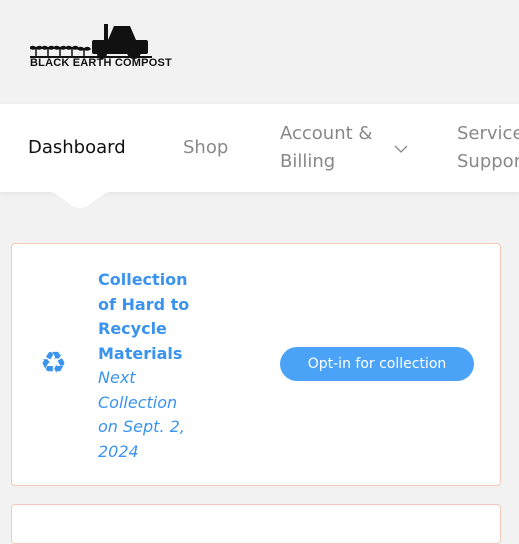 The image size is (519, 544). Describe the element at coordinates (132, 328) in the screenshot. I see `title-line: Recycle` at that location.